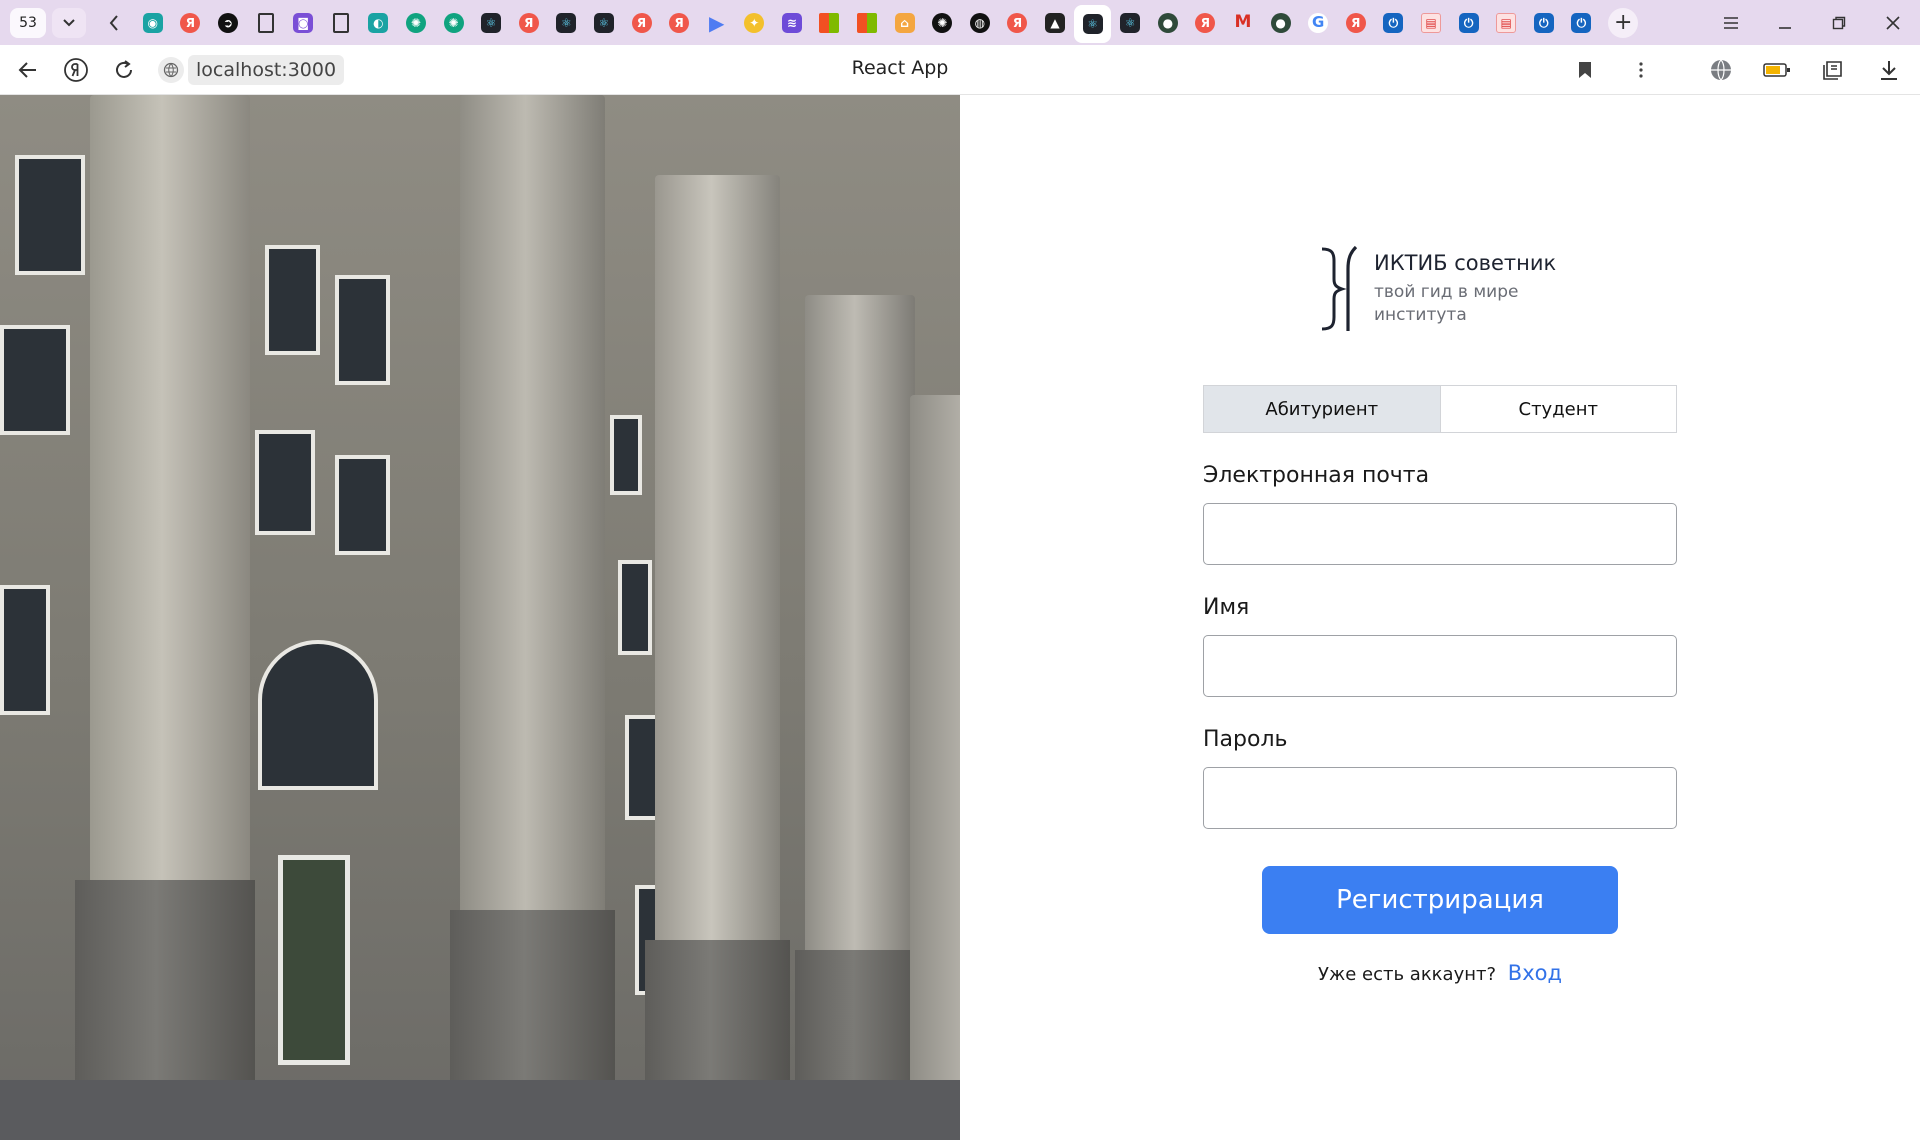 This screenshot has width=1920, height=1140. I want to click on tab-google: G, so click(1318, 22).